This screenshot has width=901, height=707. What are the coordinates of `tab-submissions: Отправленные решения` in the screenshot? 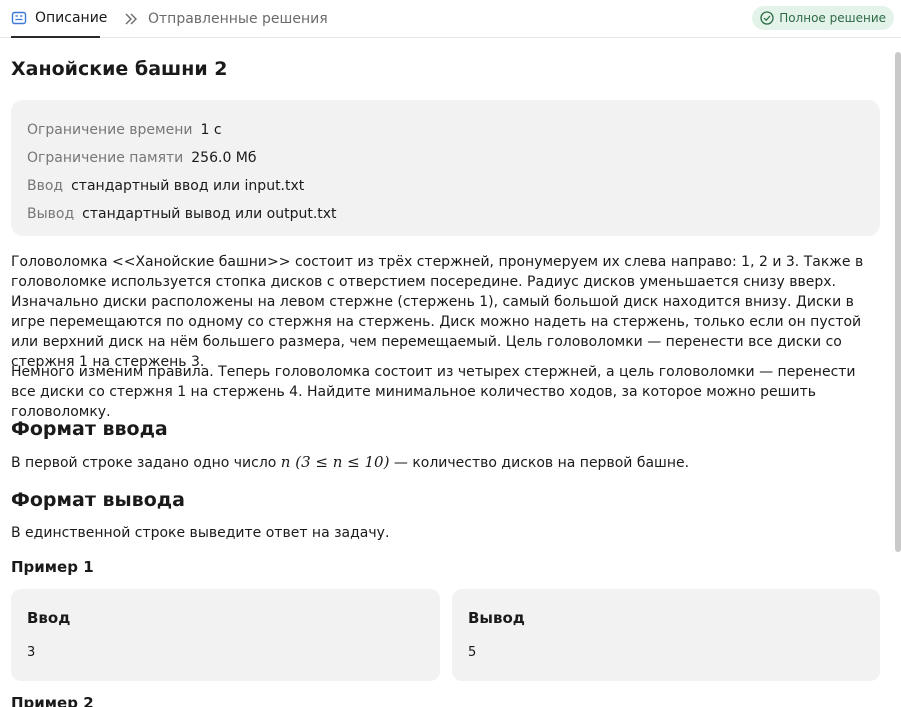 It's located at (226, 19).